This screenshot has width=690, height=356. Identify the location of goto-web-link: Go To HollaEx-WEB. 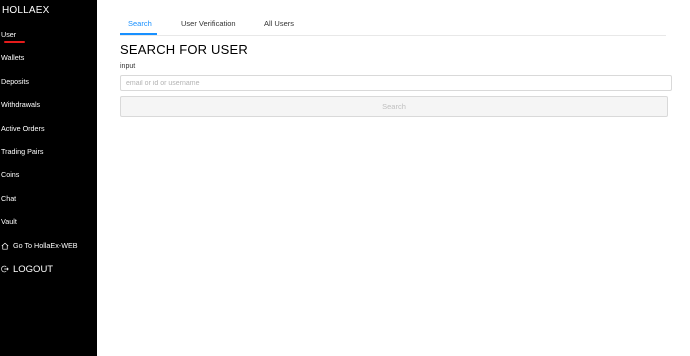
(39, 245).